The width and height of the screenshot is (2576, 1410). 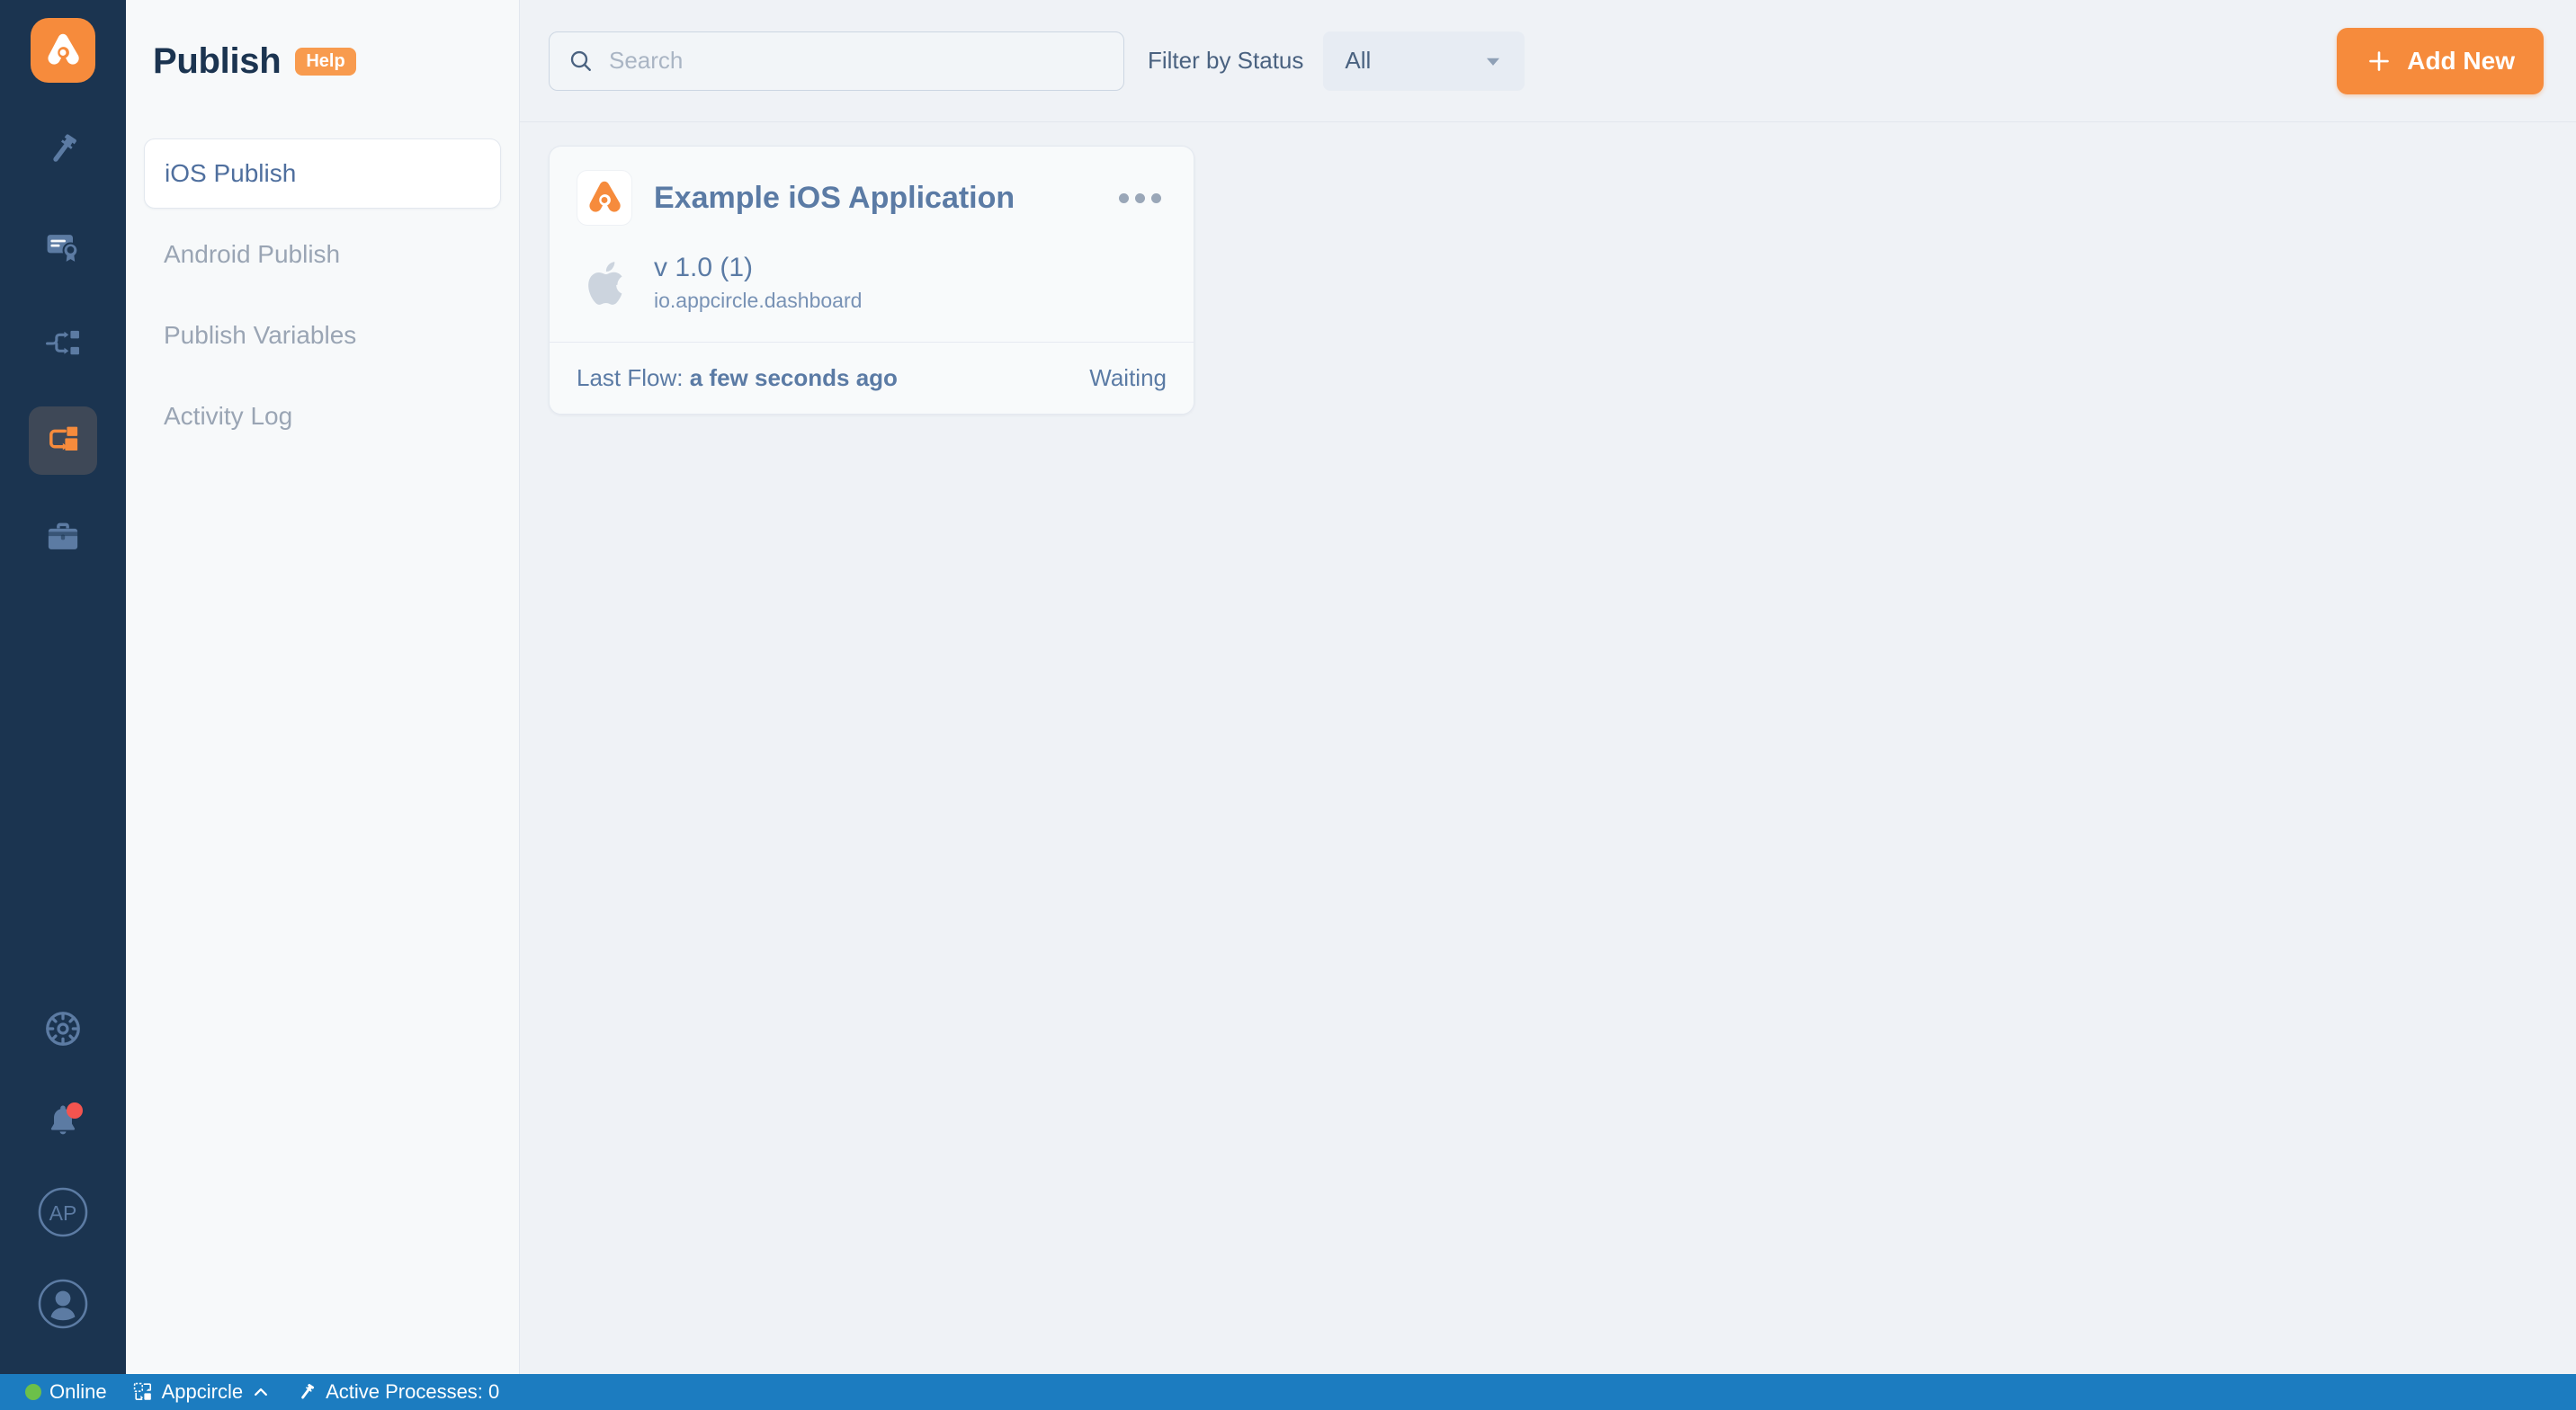 I want to click on svg-text: AP, so click(x=63, y=1213).